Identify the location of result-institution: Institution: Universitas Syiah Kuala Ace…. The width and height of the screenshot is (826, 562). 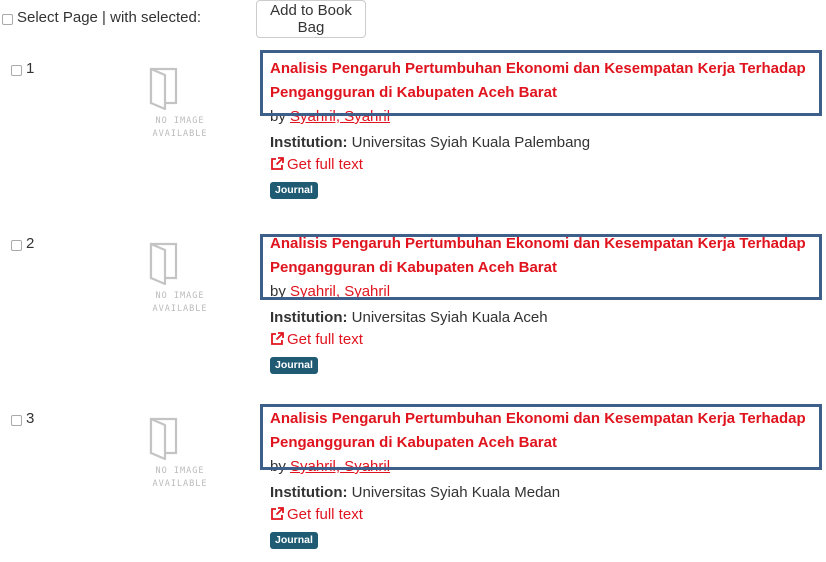
(409, 317).